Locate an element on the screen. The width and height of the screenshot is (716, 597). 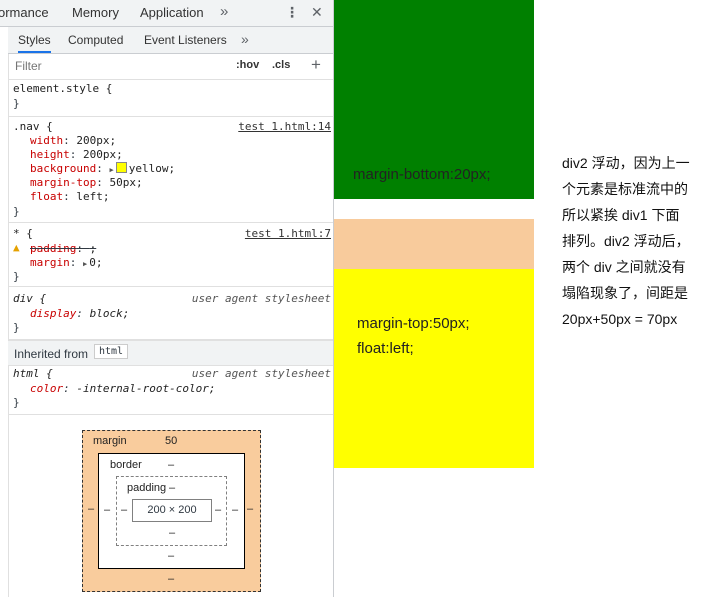
kebab-menu-icon: ⋮ is located at coordinates (292, 12).